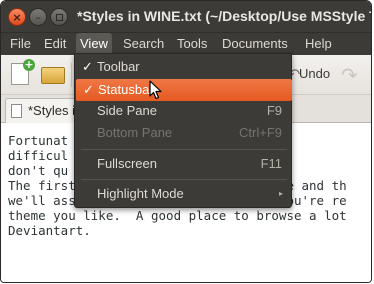  Describe the element at coordinates (192, 44) in the screenshot. I see `menu-tools: Tools` at that location.